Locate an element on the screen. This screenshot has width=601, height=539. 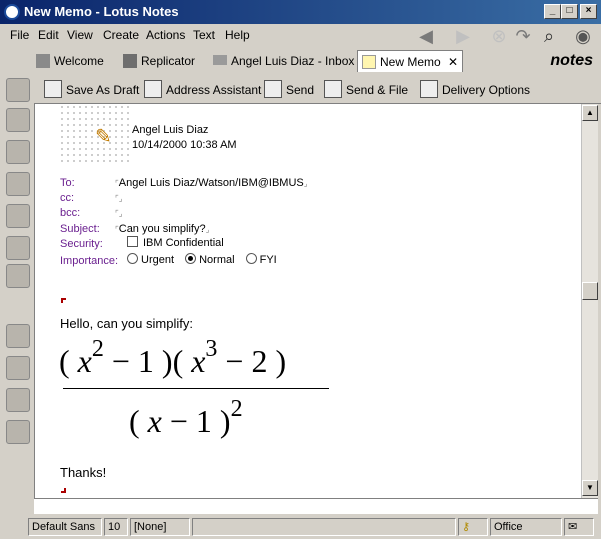
equation-denominator: ( x − 1 )2 is located at coordinates (186, 417).